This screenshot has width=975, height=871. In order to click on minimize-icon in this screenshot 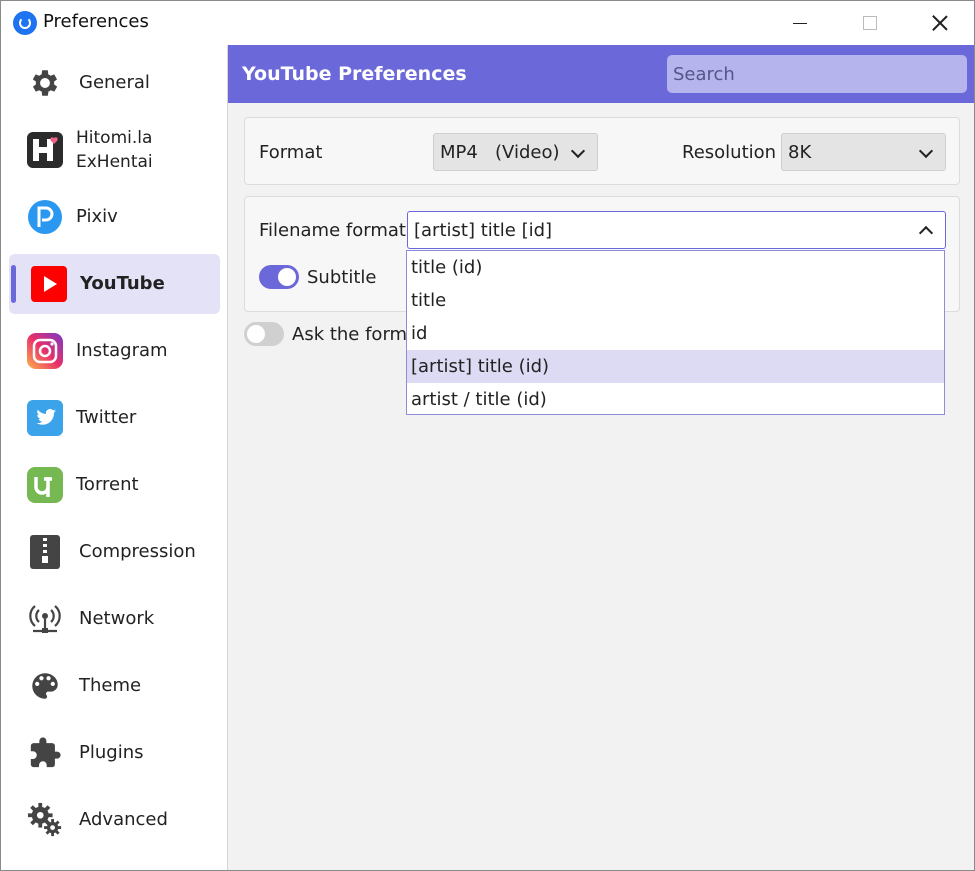, I will do `click(800, 23)`.